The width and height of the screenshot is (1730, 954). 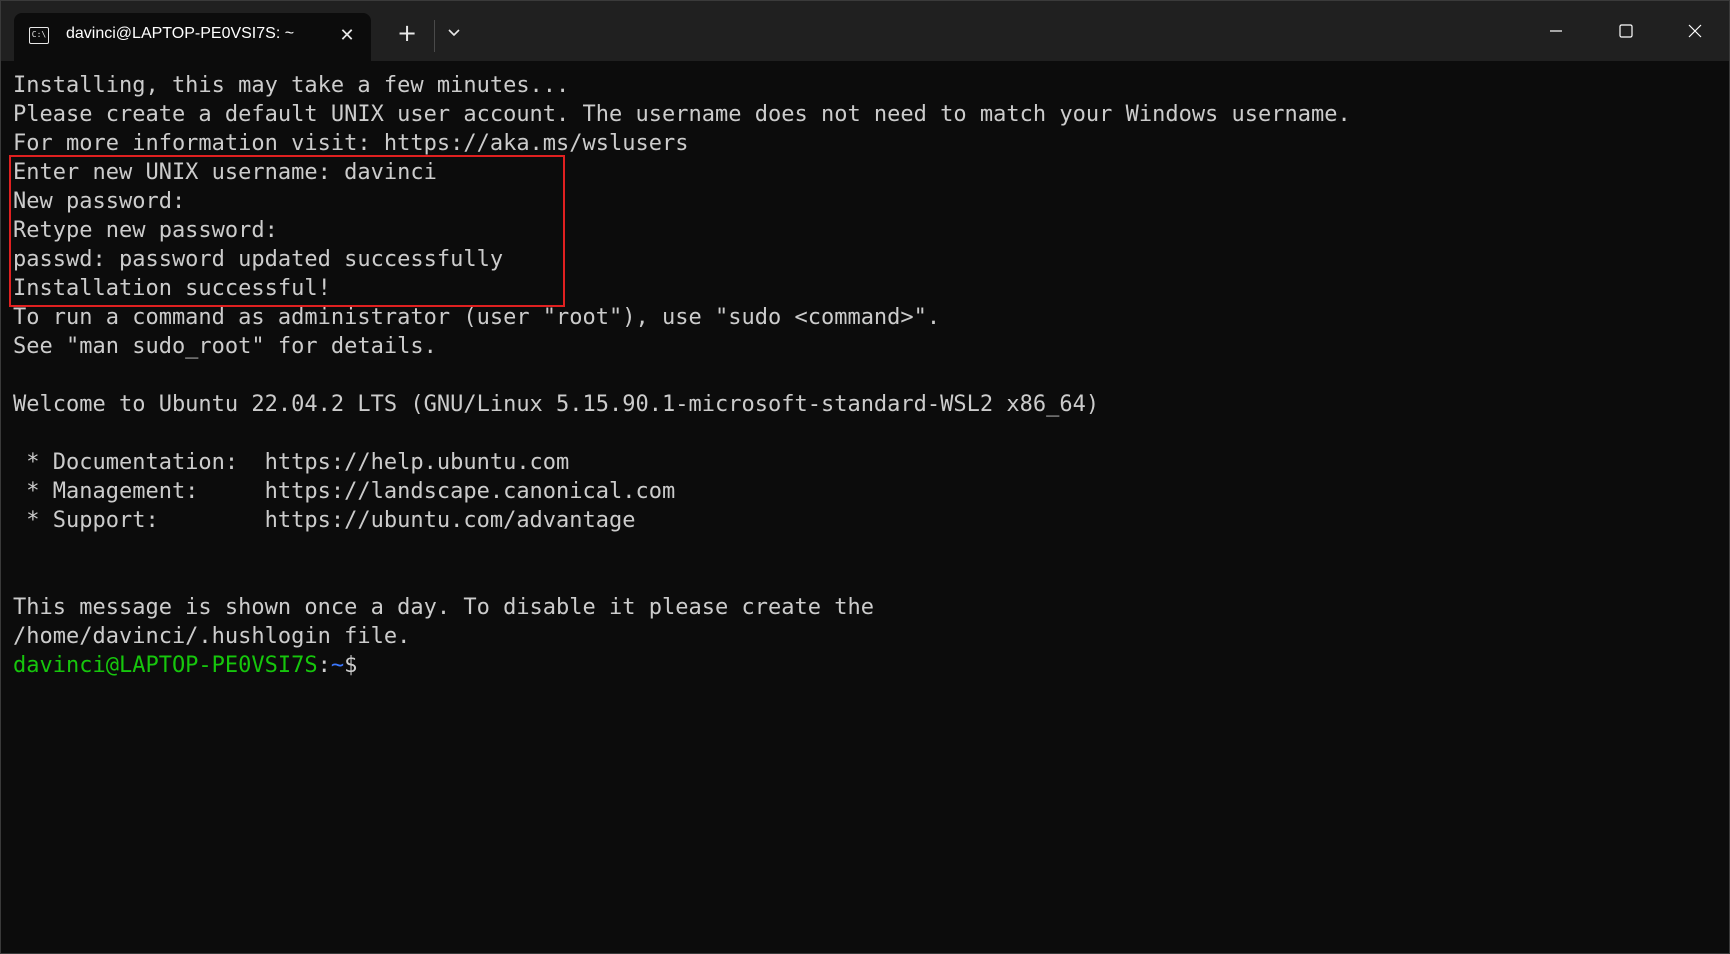 I want to click on prompt-symbol: $, so click(x=351, y=665).